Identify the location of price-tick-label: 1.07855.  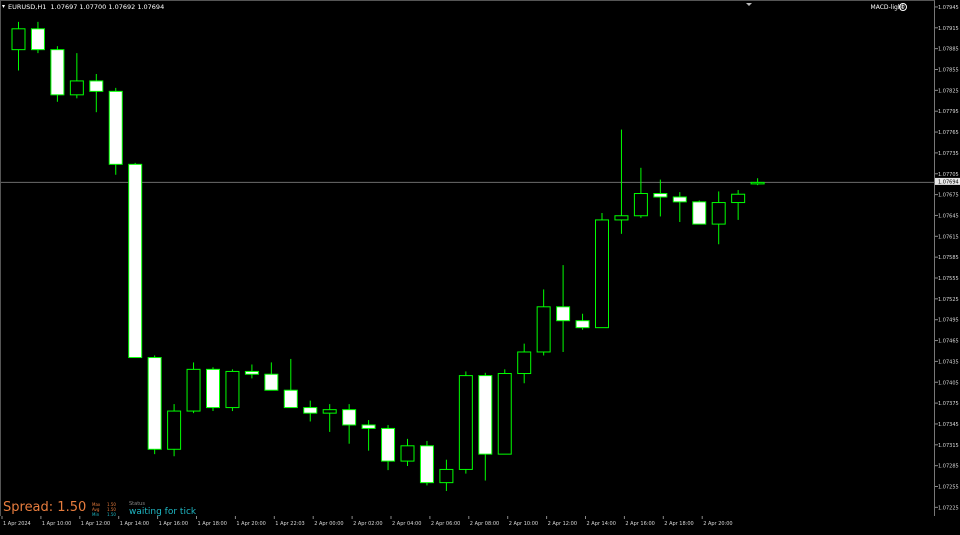
(948, 71).